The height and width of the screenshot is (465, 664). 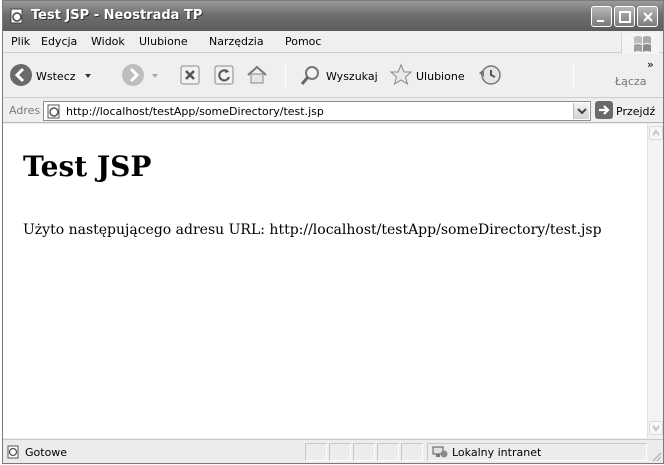 I want to click on title-bar: Test JSP - Neostrada TP, so click(x=333, y=16).